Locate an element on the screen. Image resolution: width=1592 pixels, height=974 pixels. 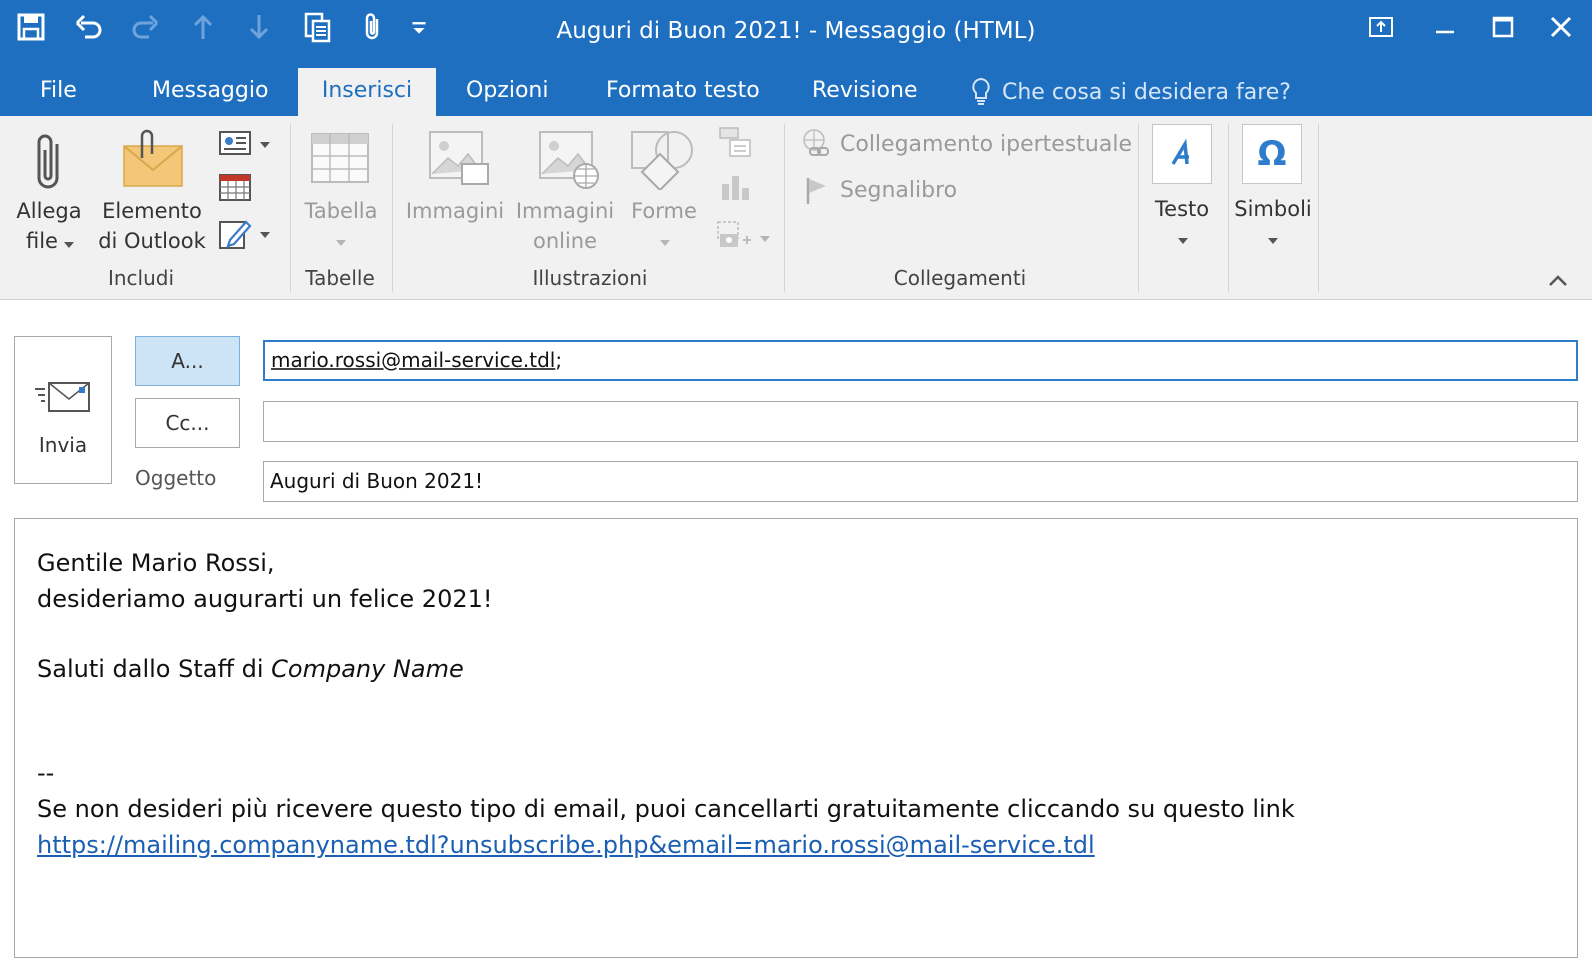
group-label-includi: Includi is located at coordinates (141, 278).